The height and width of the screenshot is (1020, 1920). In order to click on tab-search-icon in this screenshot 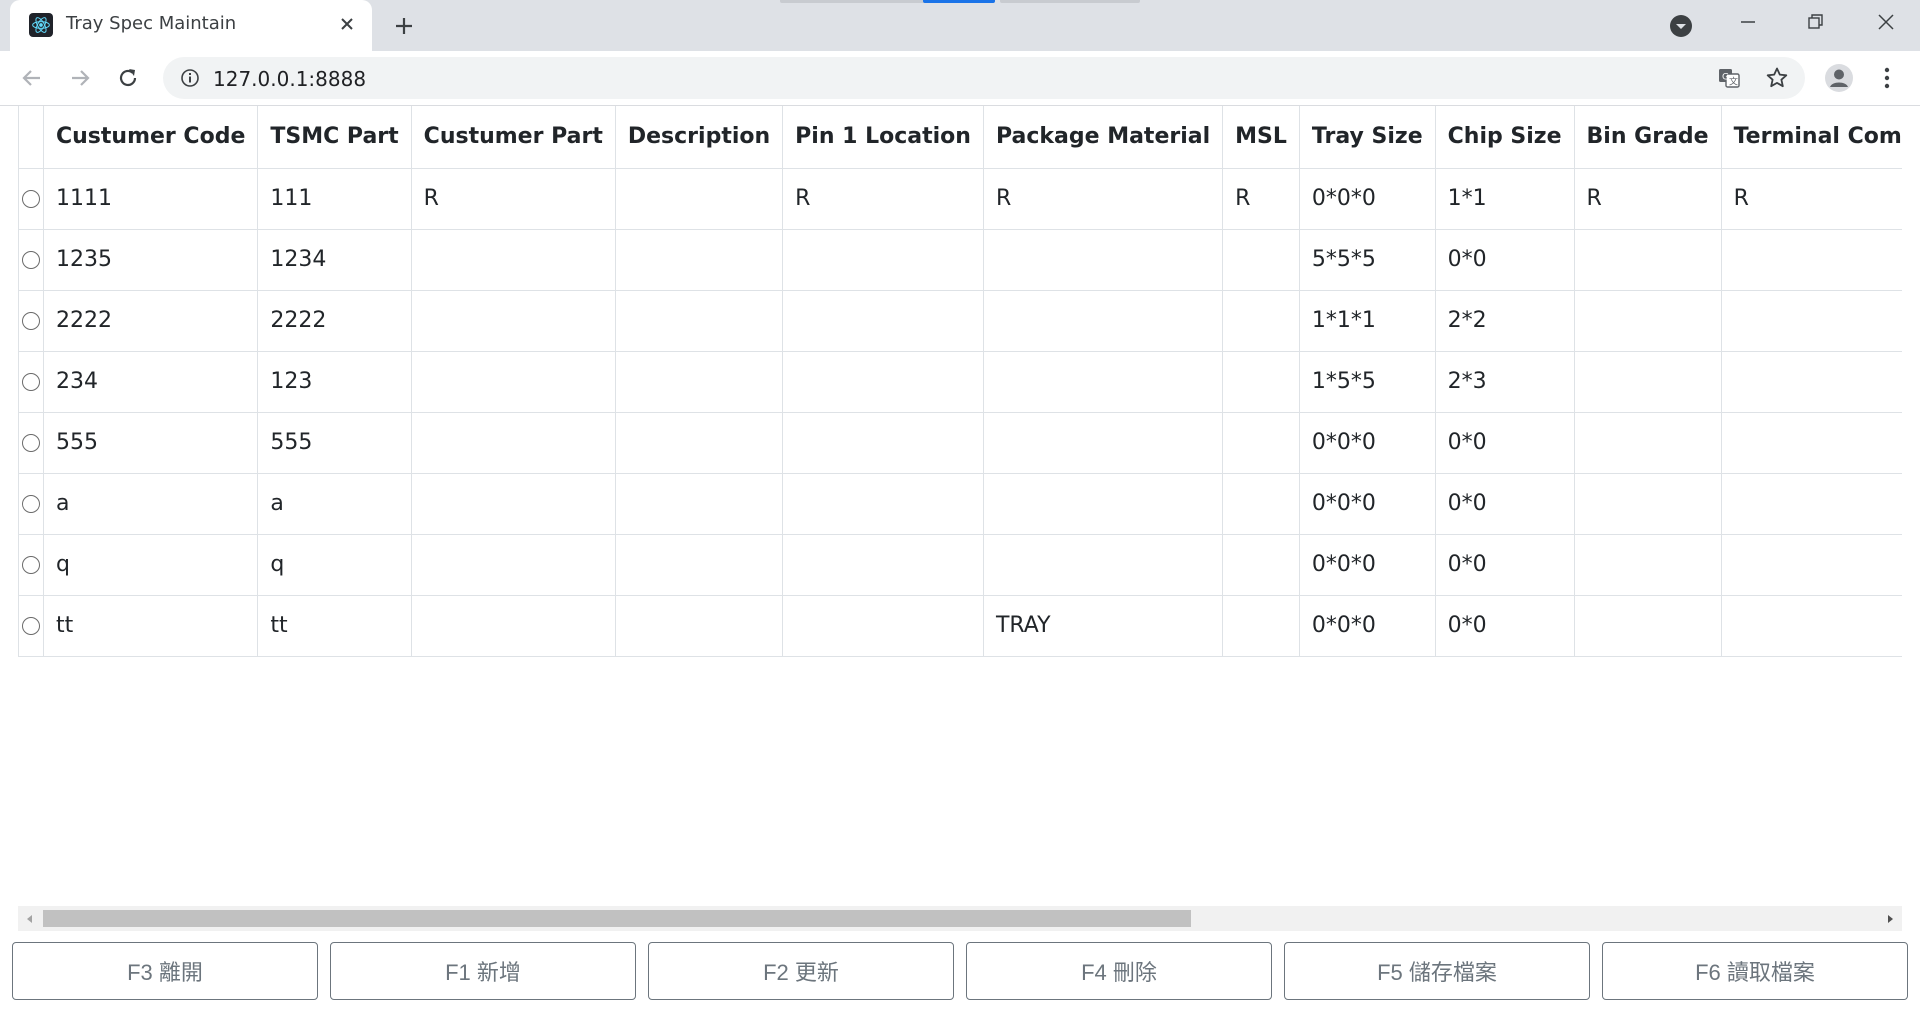, I will do `click(1681, 26)`.